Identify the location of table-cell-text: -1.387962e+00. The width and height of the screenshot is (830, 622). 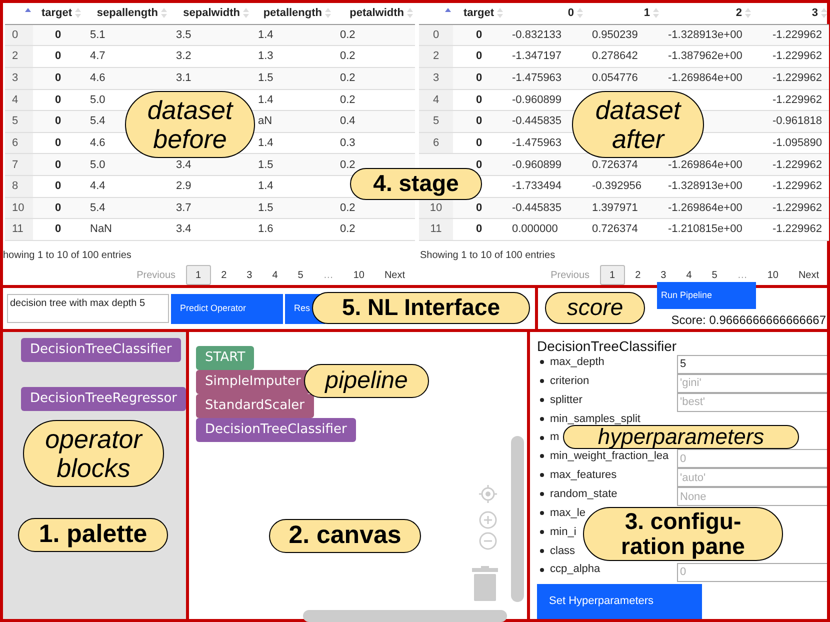
(705, 56).